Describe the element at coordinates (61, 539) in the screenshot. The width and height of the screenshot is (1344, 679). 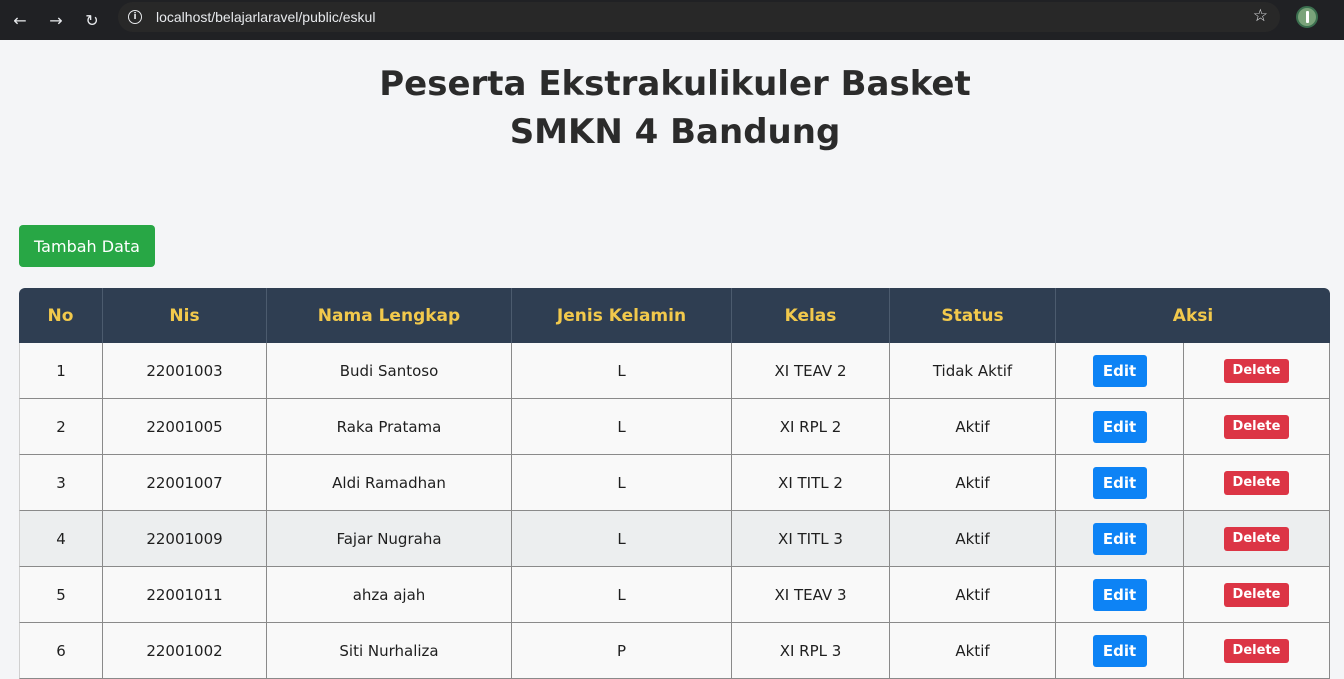
I see `cell-no: 4` at that location.